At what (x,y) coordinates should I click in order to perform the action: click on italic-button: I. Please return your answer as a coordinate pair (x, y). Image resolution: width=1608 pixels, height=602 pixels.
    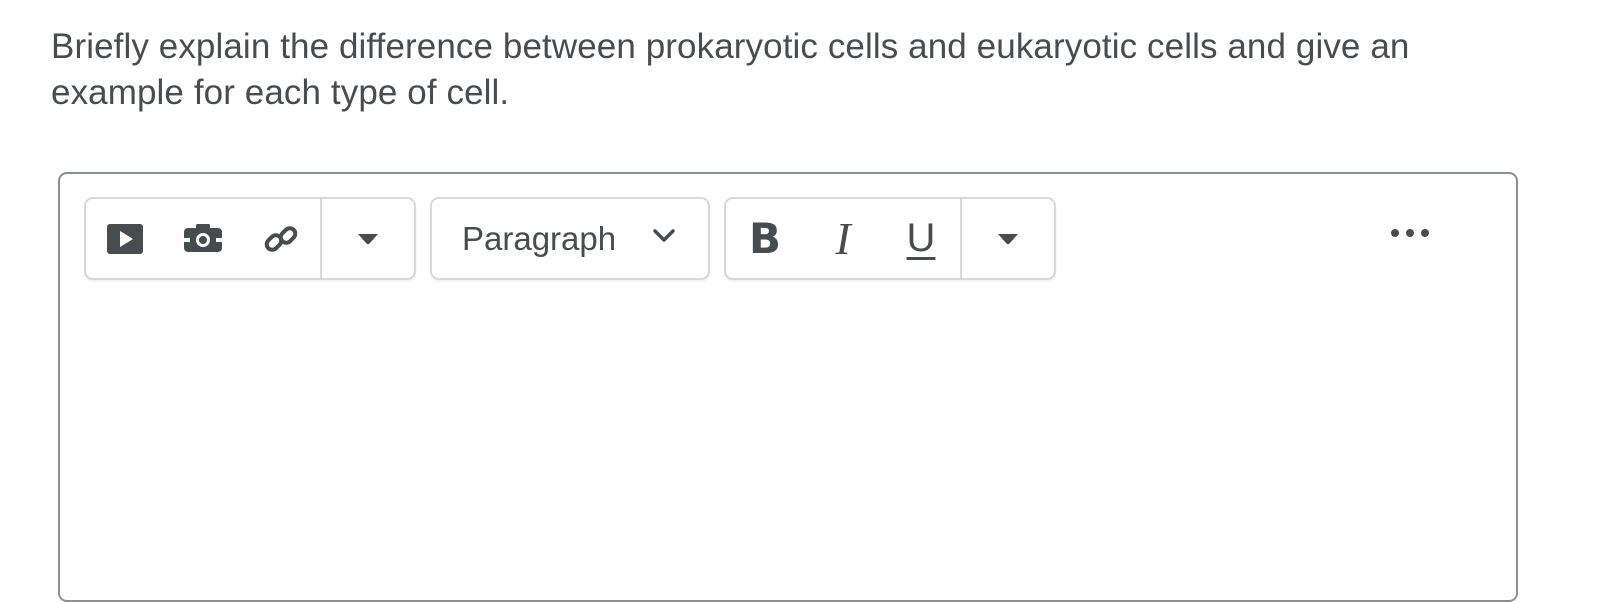
    Looking at the image, I should click on (843, 238).